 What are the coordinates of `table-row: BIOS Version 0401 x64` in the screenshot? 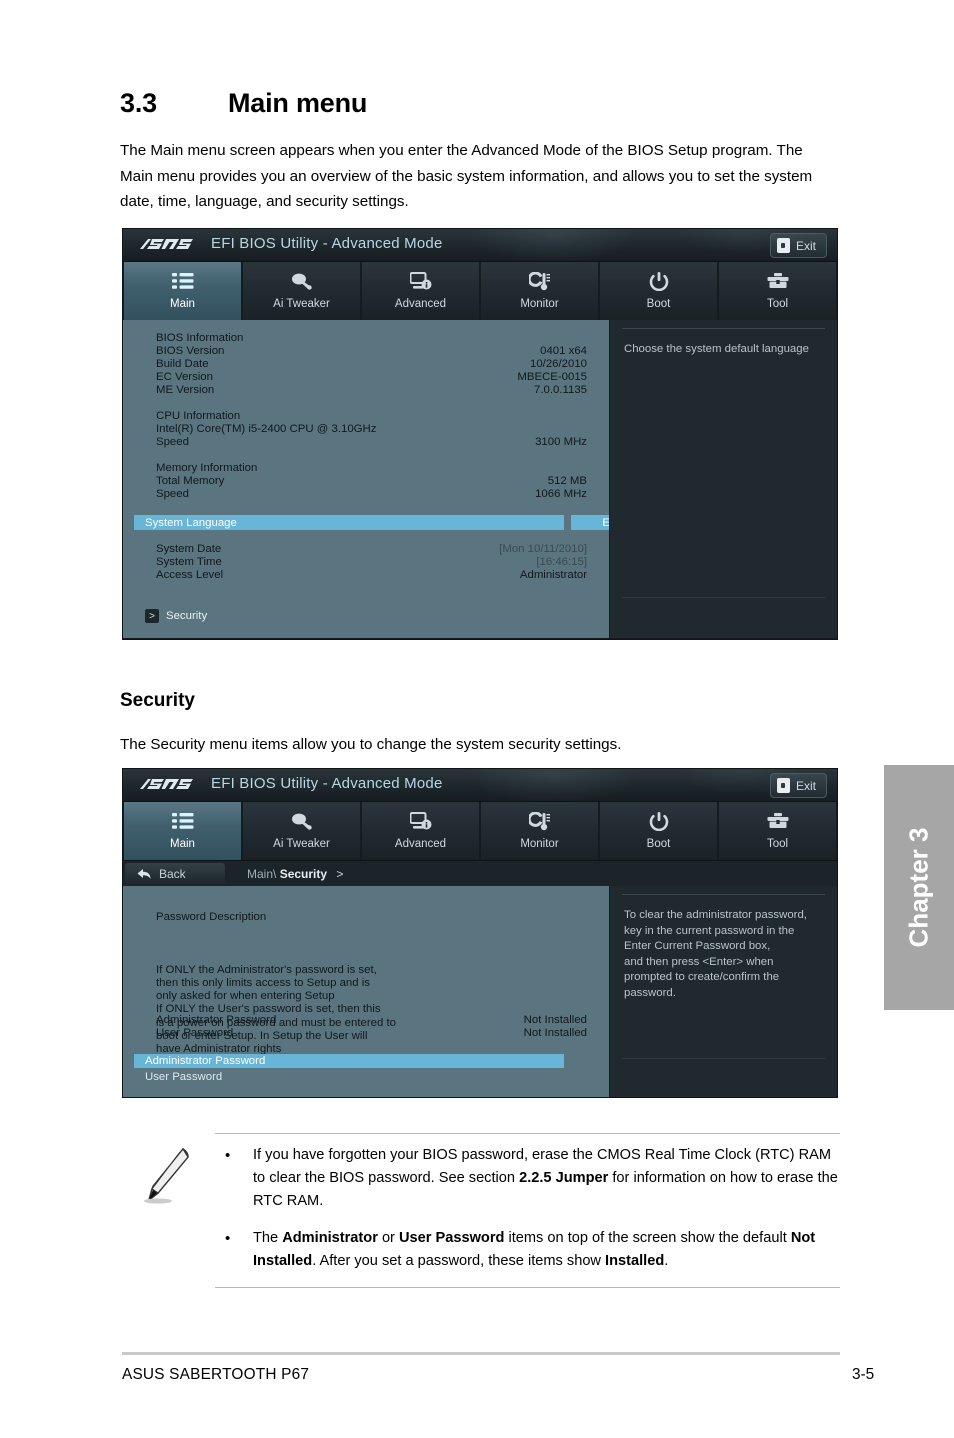 It's located at (366, 351).